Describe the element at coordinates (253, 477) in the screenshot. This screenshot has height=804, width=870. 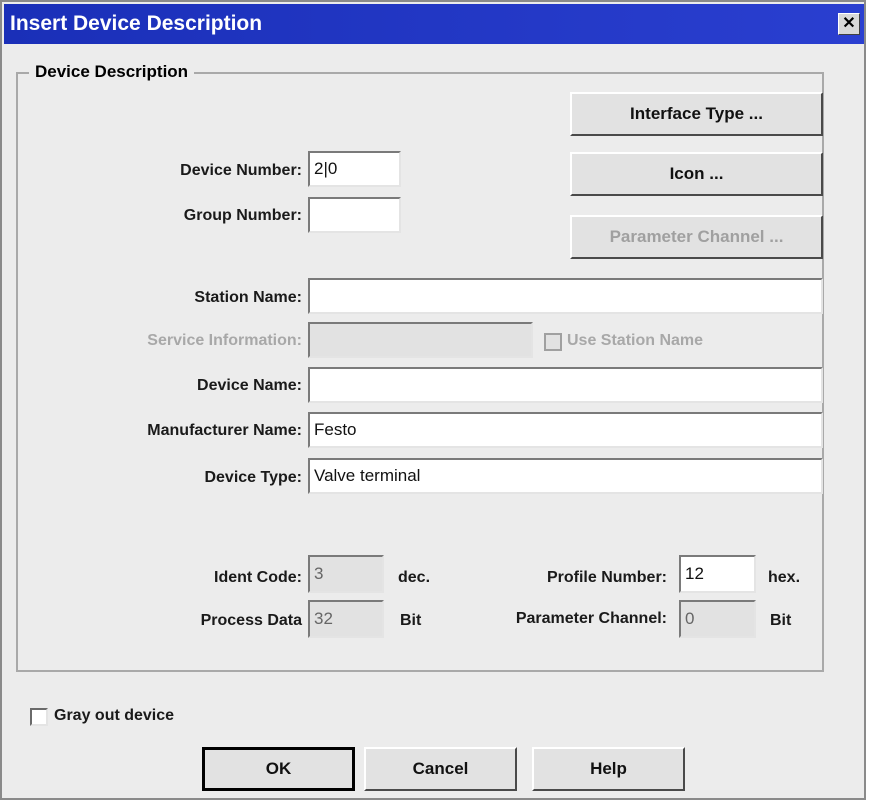
I see `device-type-label: Device Type:` at that location.